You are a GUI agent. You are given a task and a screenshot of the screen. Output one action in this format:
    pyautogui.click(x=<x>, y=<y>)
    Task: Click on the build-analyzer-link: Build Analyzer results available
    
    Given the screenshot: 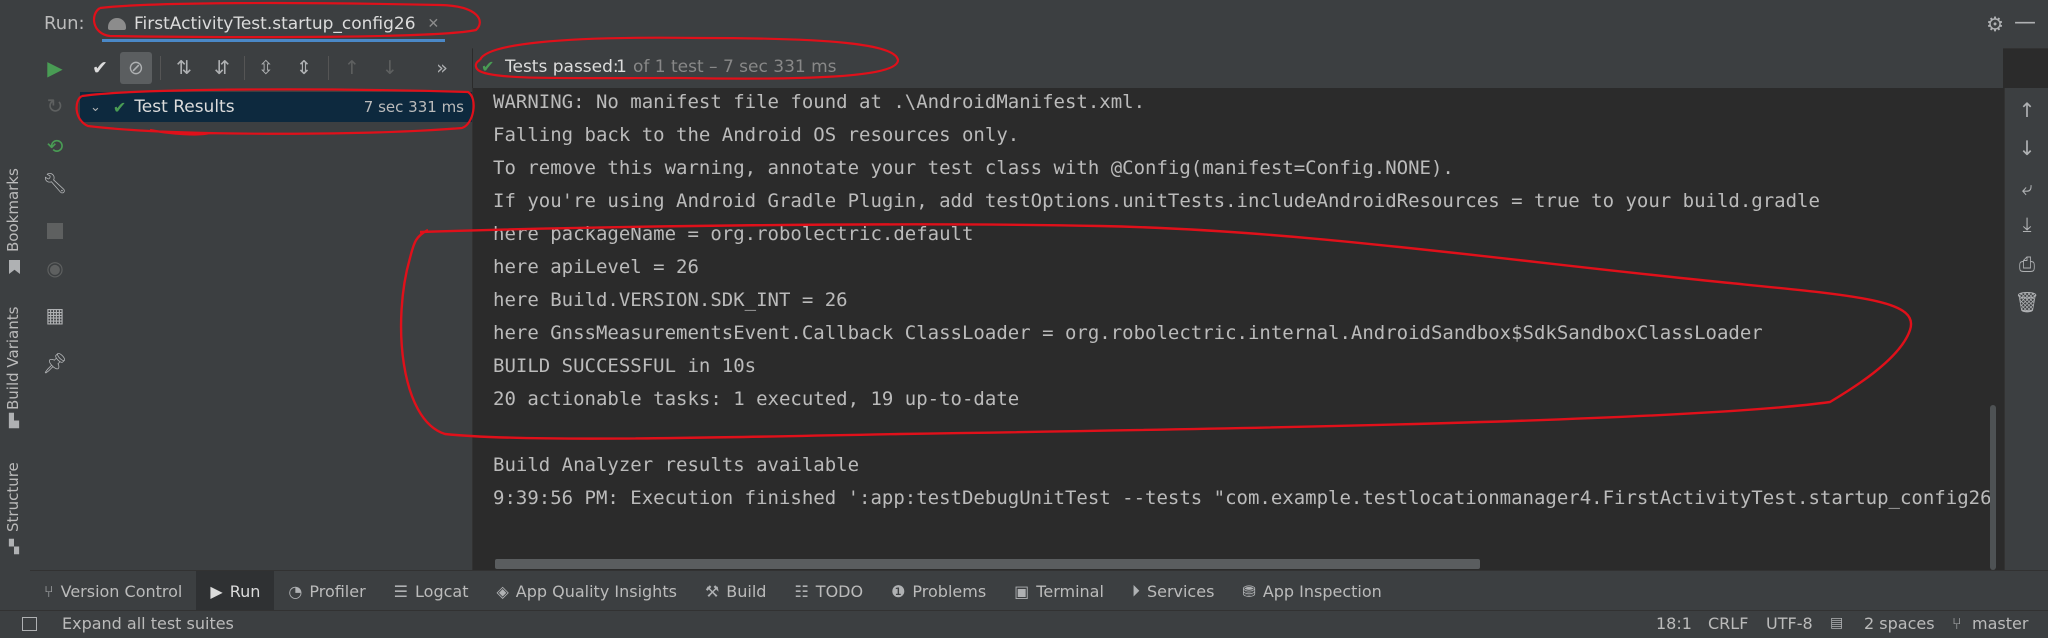 What is the action you would take?
    pyautogui.click(x=676, y=465)
    